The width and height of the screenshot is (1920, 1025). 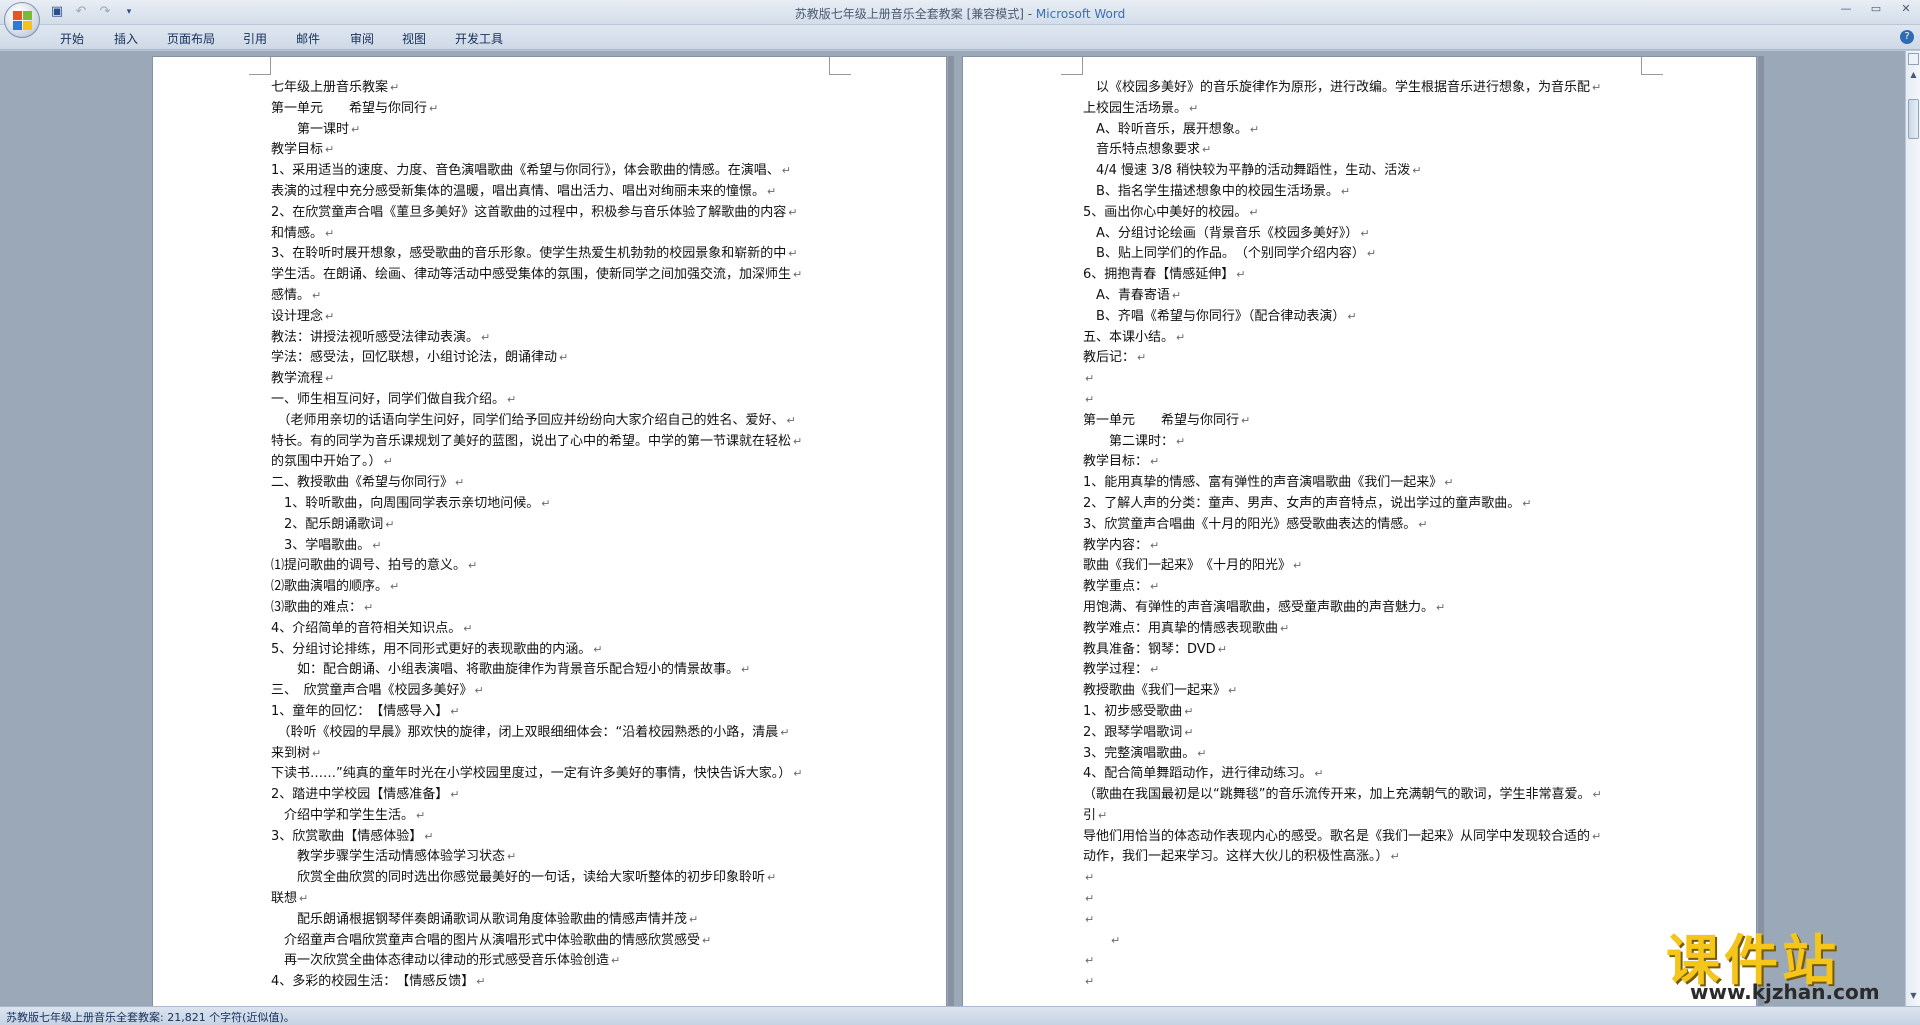 What do you see at coordinates (561, 483) in the screenshot?
I see `document-line: 二、教授歌曲《希望与你同行》 ↵` at bounding box center [561, 483].